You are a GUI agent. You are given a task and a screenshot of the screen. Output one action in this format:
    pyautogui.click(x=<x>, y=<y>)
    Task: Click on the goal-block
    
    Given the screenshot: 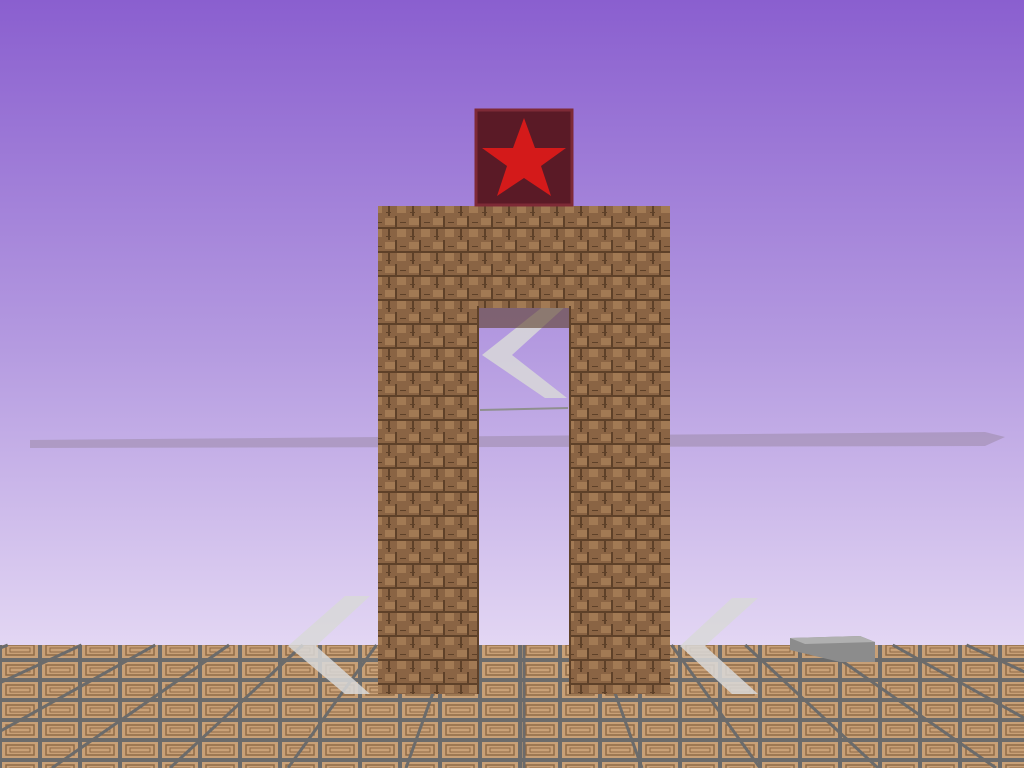 What is the action you would take?
    pyautogui.click(x=524, y=157)
    